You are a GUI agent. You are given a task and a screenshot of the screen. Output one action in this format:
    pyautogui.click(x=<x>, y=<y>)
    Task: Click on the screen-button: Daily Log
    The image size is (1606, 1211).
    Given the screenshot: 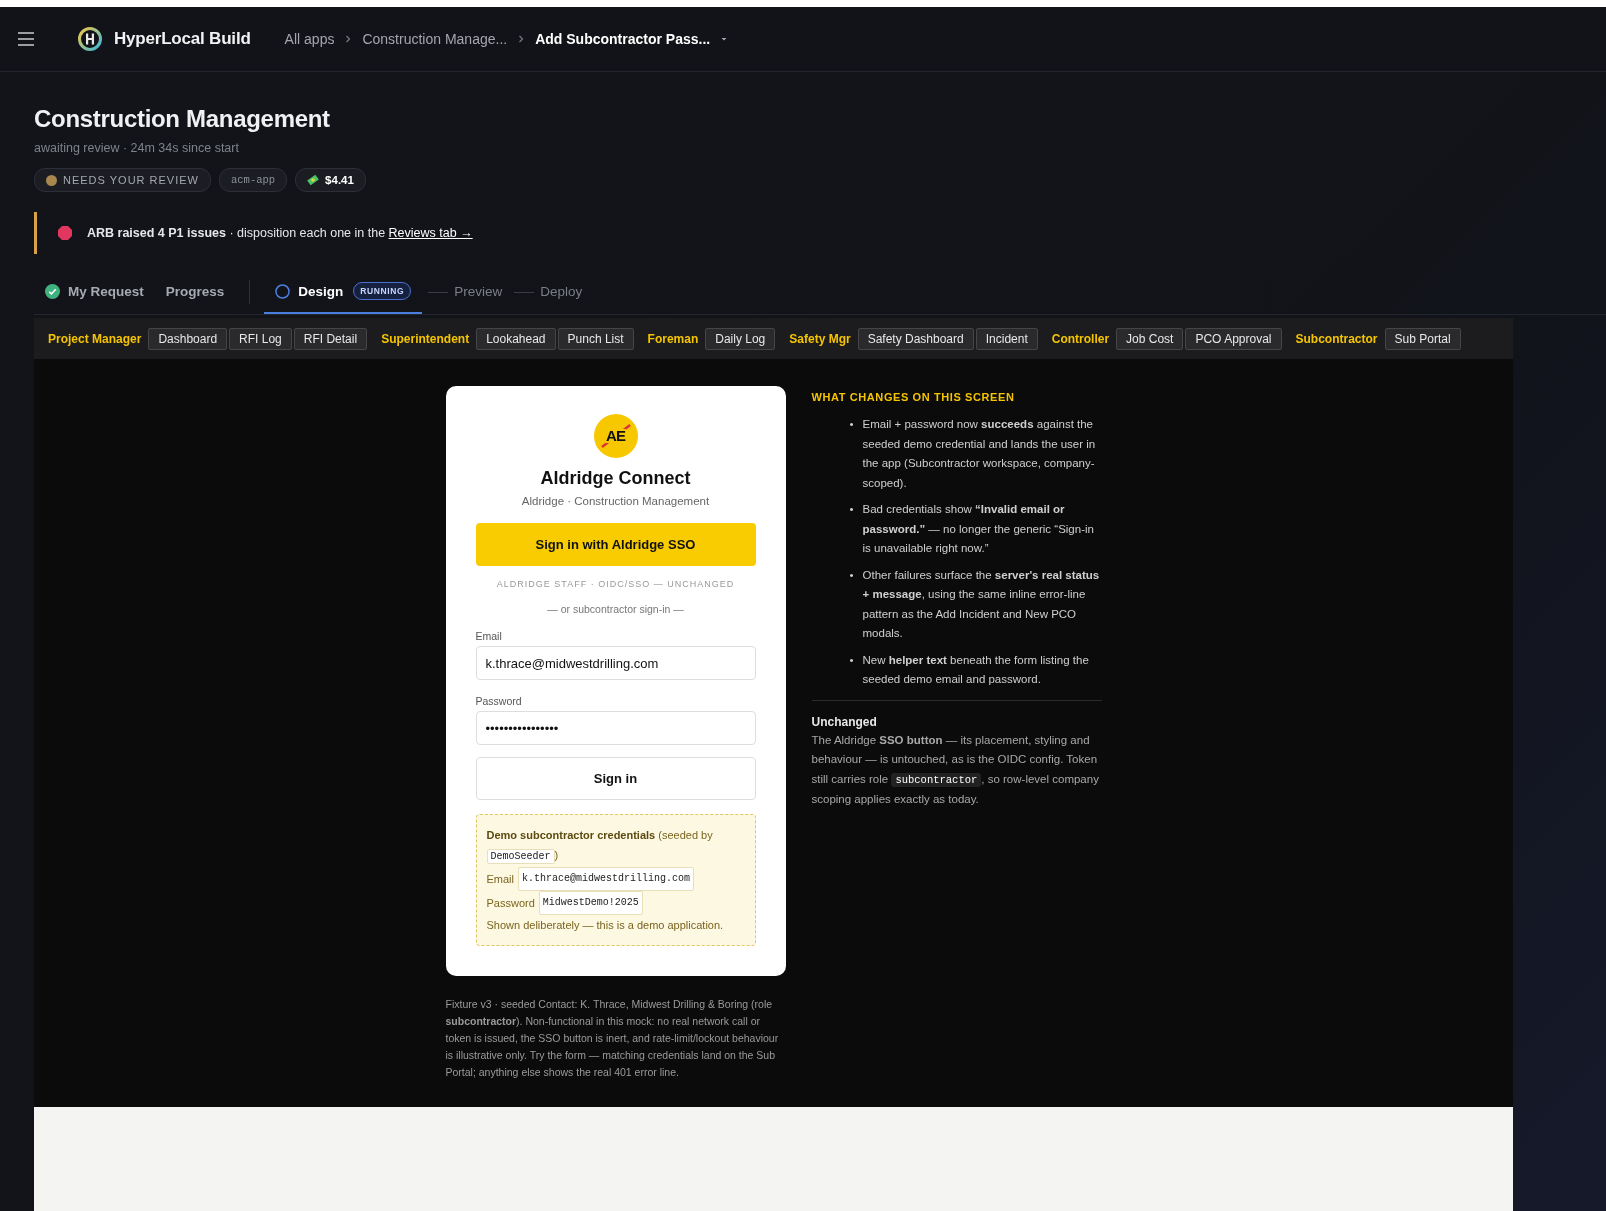 What is the action you would take?
    pyautogui.click(x=740, y=338)
    